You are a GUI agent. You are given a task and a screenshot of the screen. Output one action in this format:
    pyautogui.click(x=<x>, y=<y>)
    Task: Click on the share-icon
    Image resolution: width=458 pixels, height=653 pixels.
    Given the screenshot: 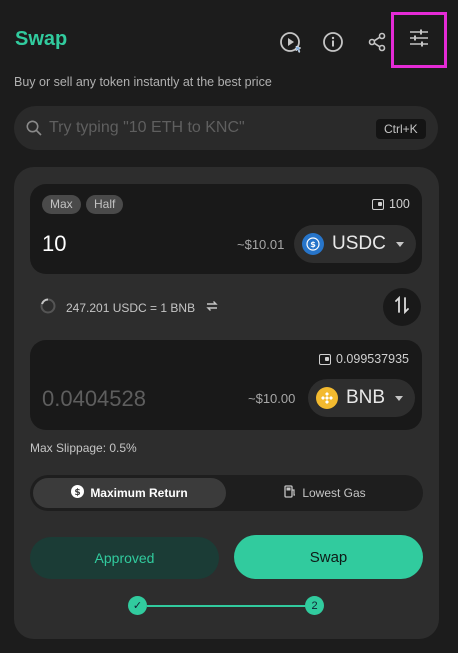 What is the action you would take?
    pyautogui.click(x=377, y=42)
    